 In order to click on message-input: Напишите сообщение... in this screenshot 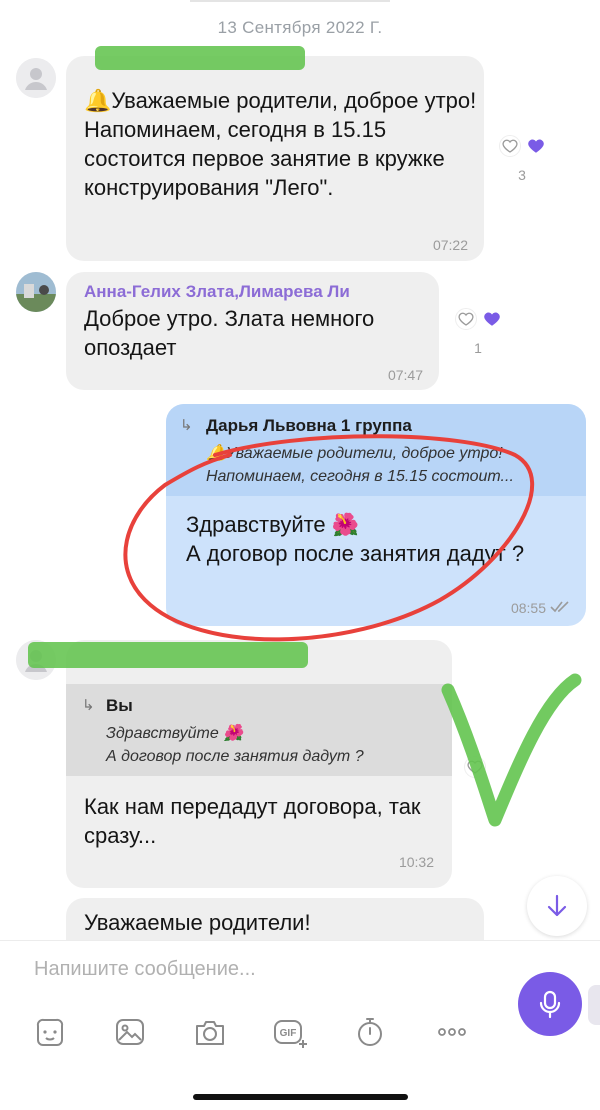, I will do `click(145, 969)`.